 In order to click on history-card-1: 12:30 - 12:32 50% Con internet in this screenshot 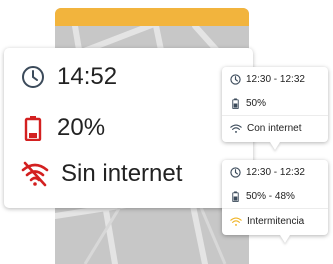, I will do `click(275, 108)`.